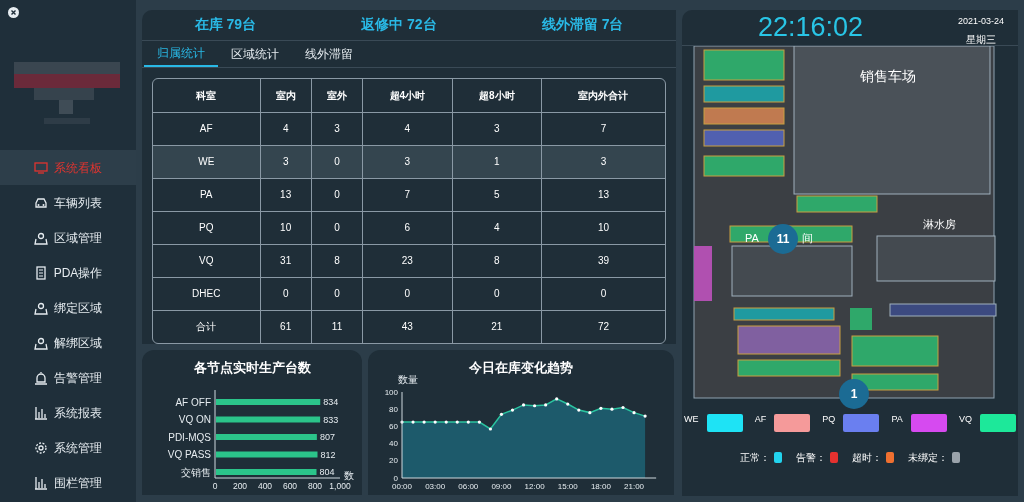 The image size is (1024, 502). I want to click on tab: 线外滞留, so click(329, 53).